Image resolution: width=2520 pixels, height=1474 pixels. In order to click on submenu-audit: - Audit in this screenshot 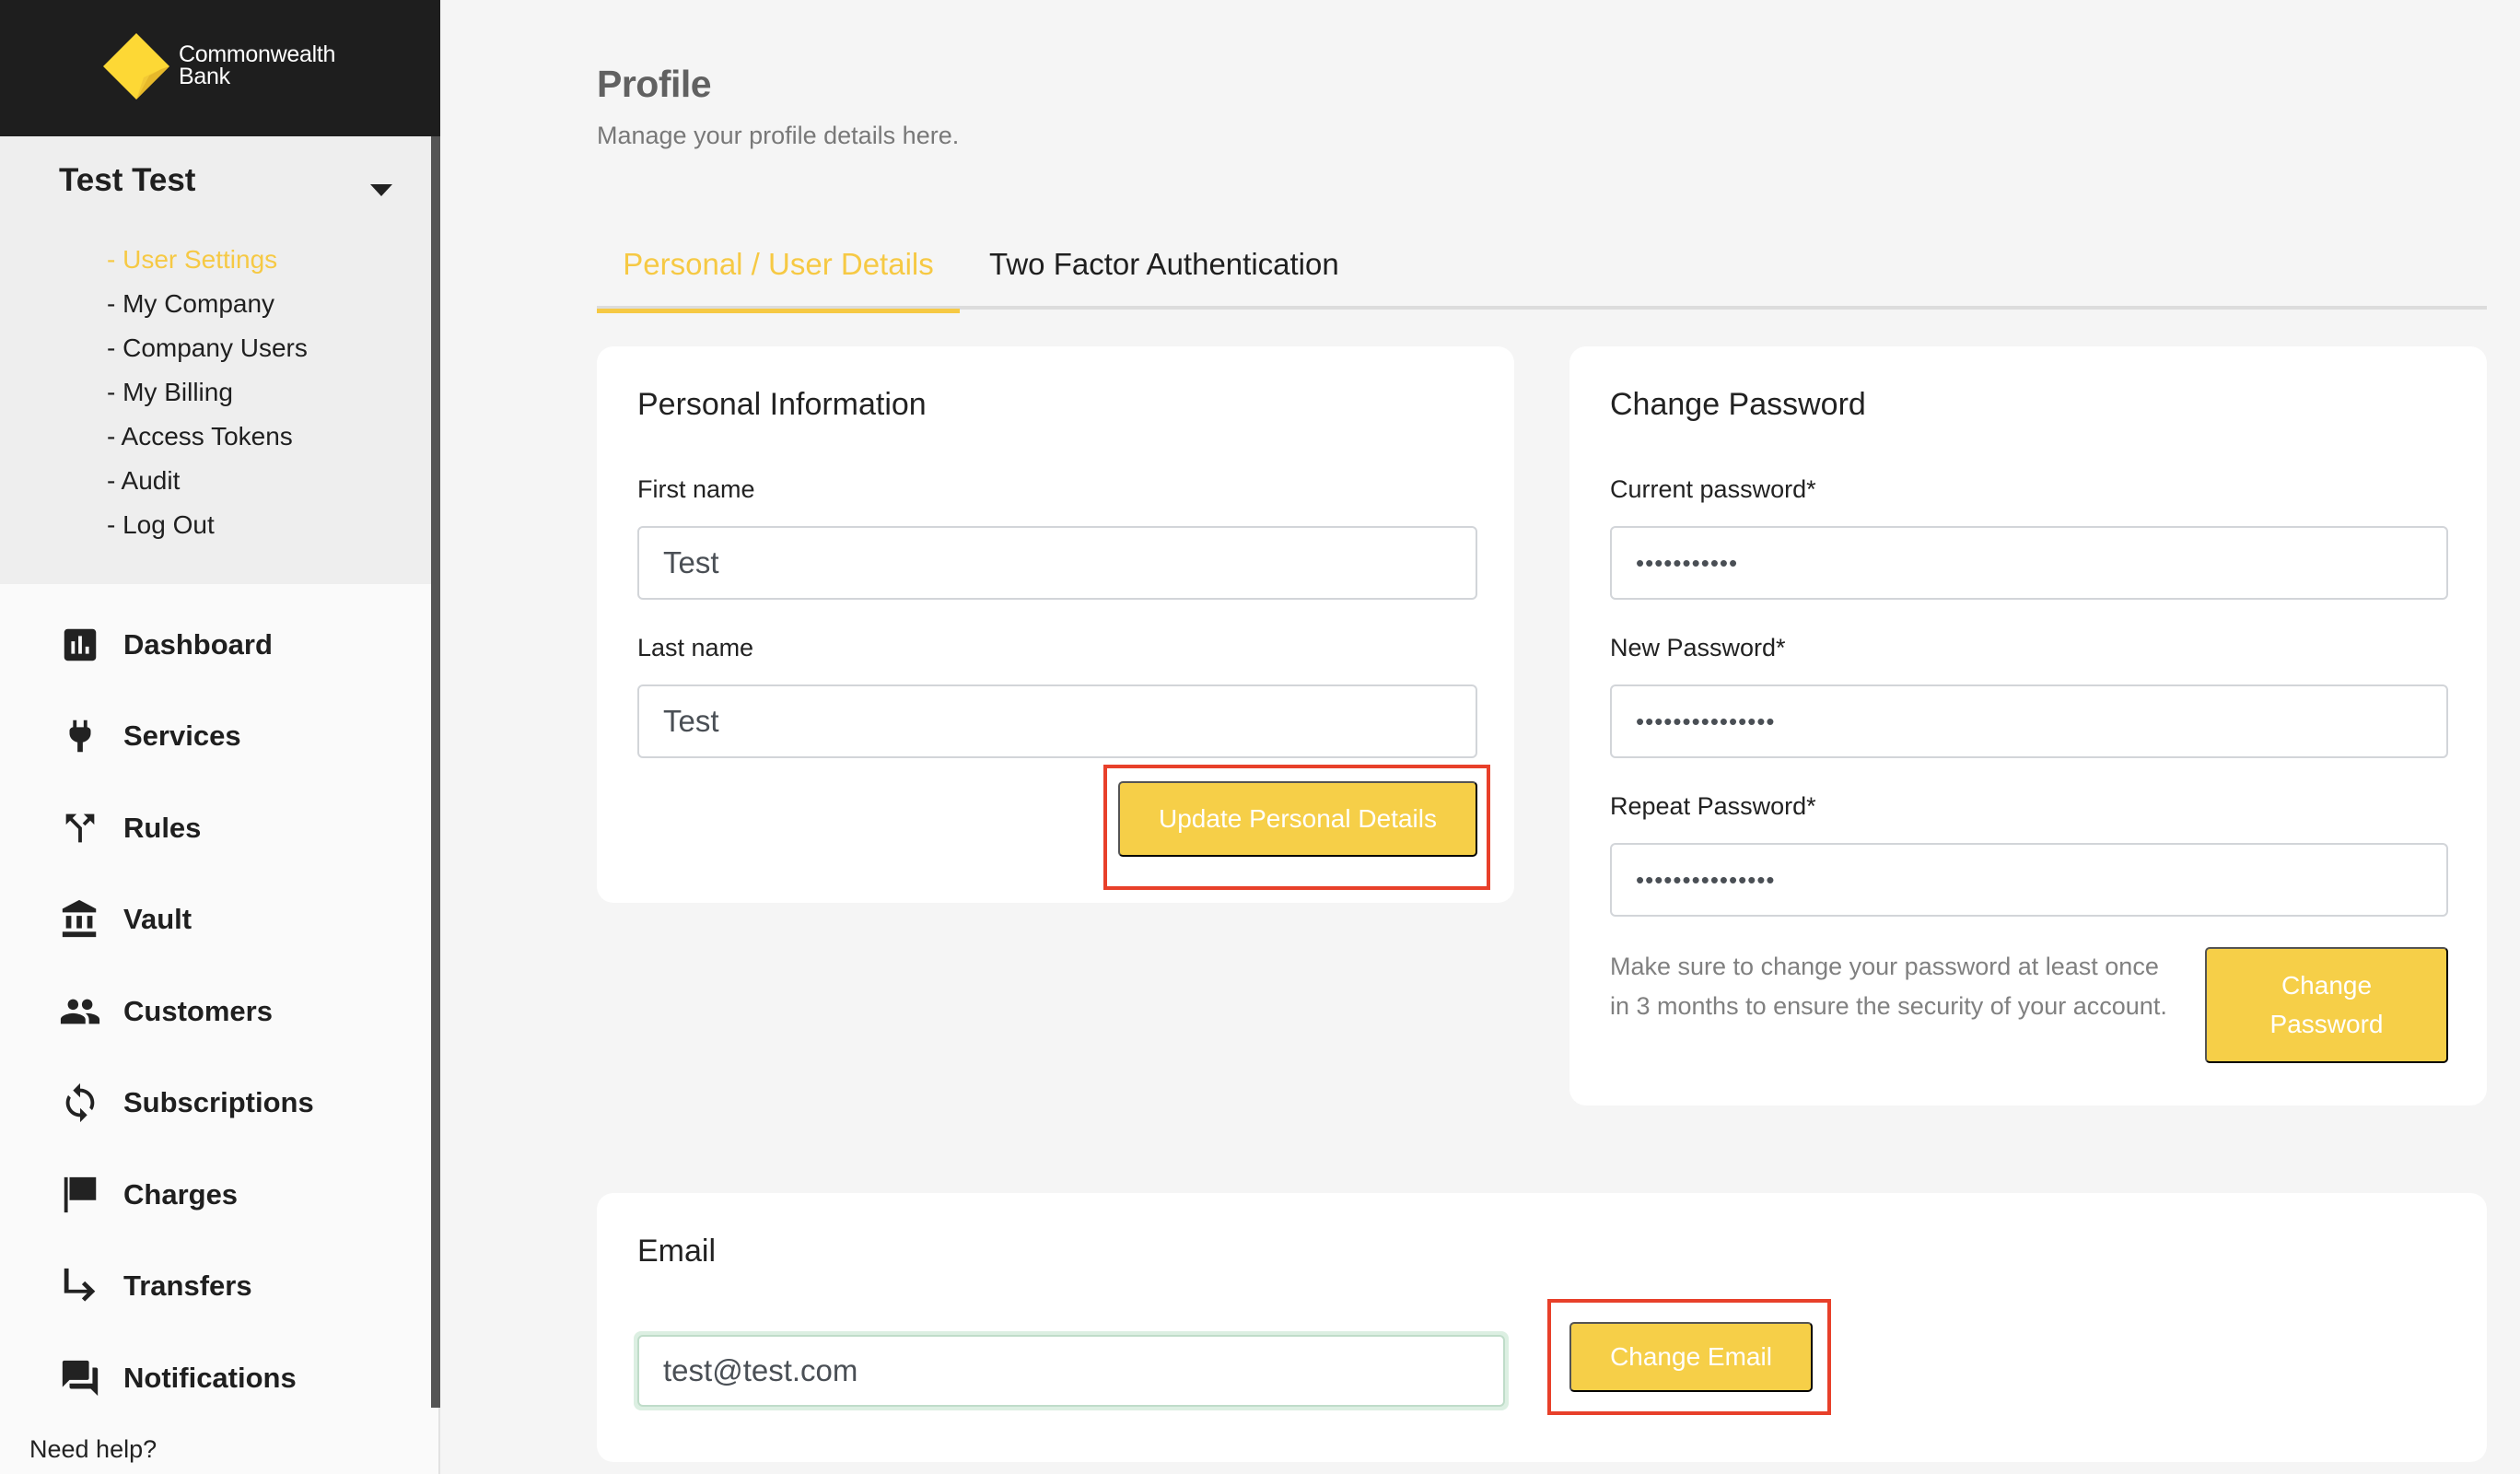, I will do `click(207, 481)`.